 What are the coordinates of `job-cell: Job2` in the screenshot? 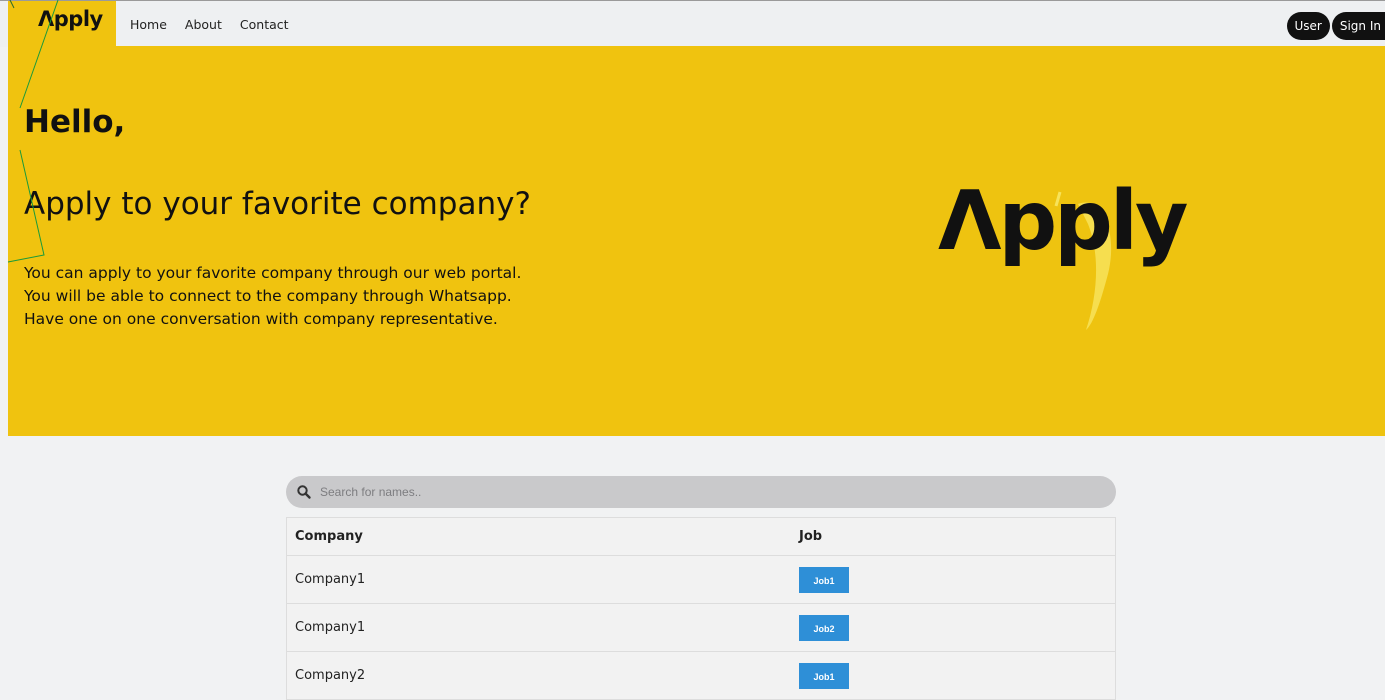 It's located at (957, 628).